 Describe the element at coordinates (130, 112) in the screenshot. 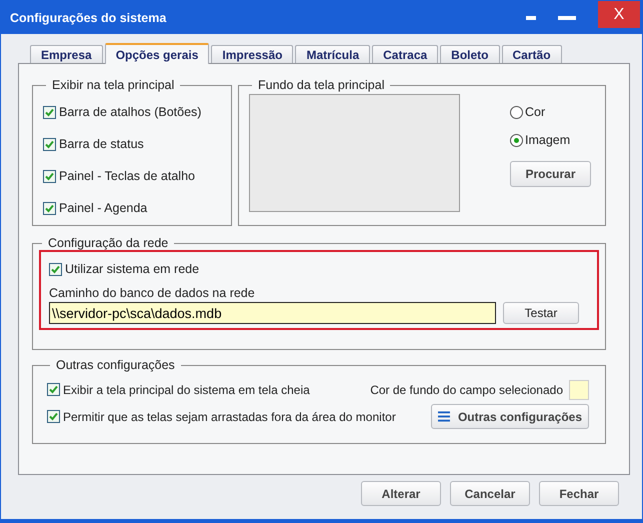

I see `checkbox-label: Barra de atalhos (Botões)` at that location.